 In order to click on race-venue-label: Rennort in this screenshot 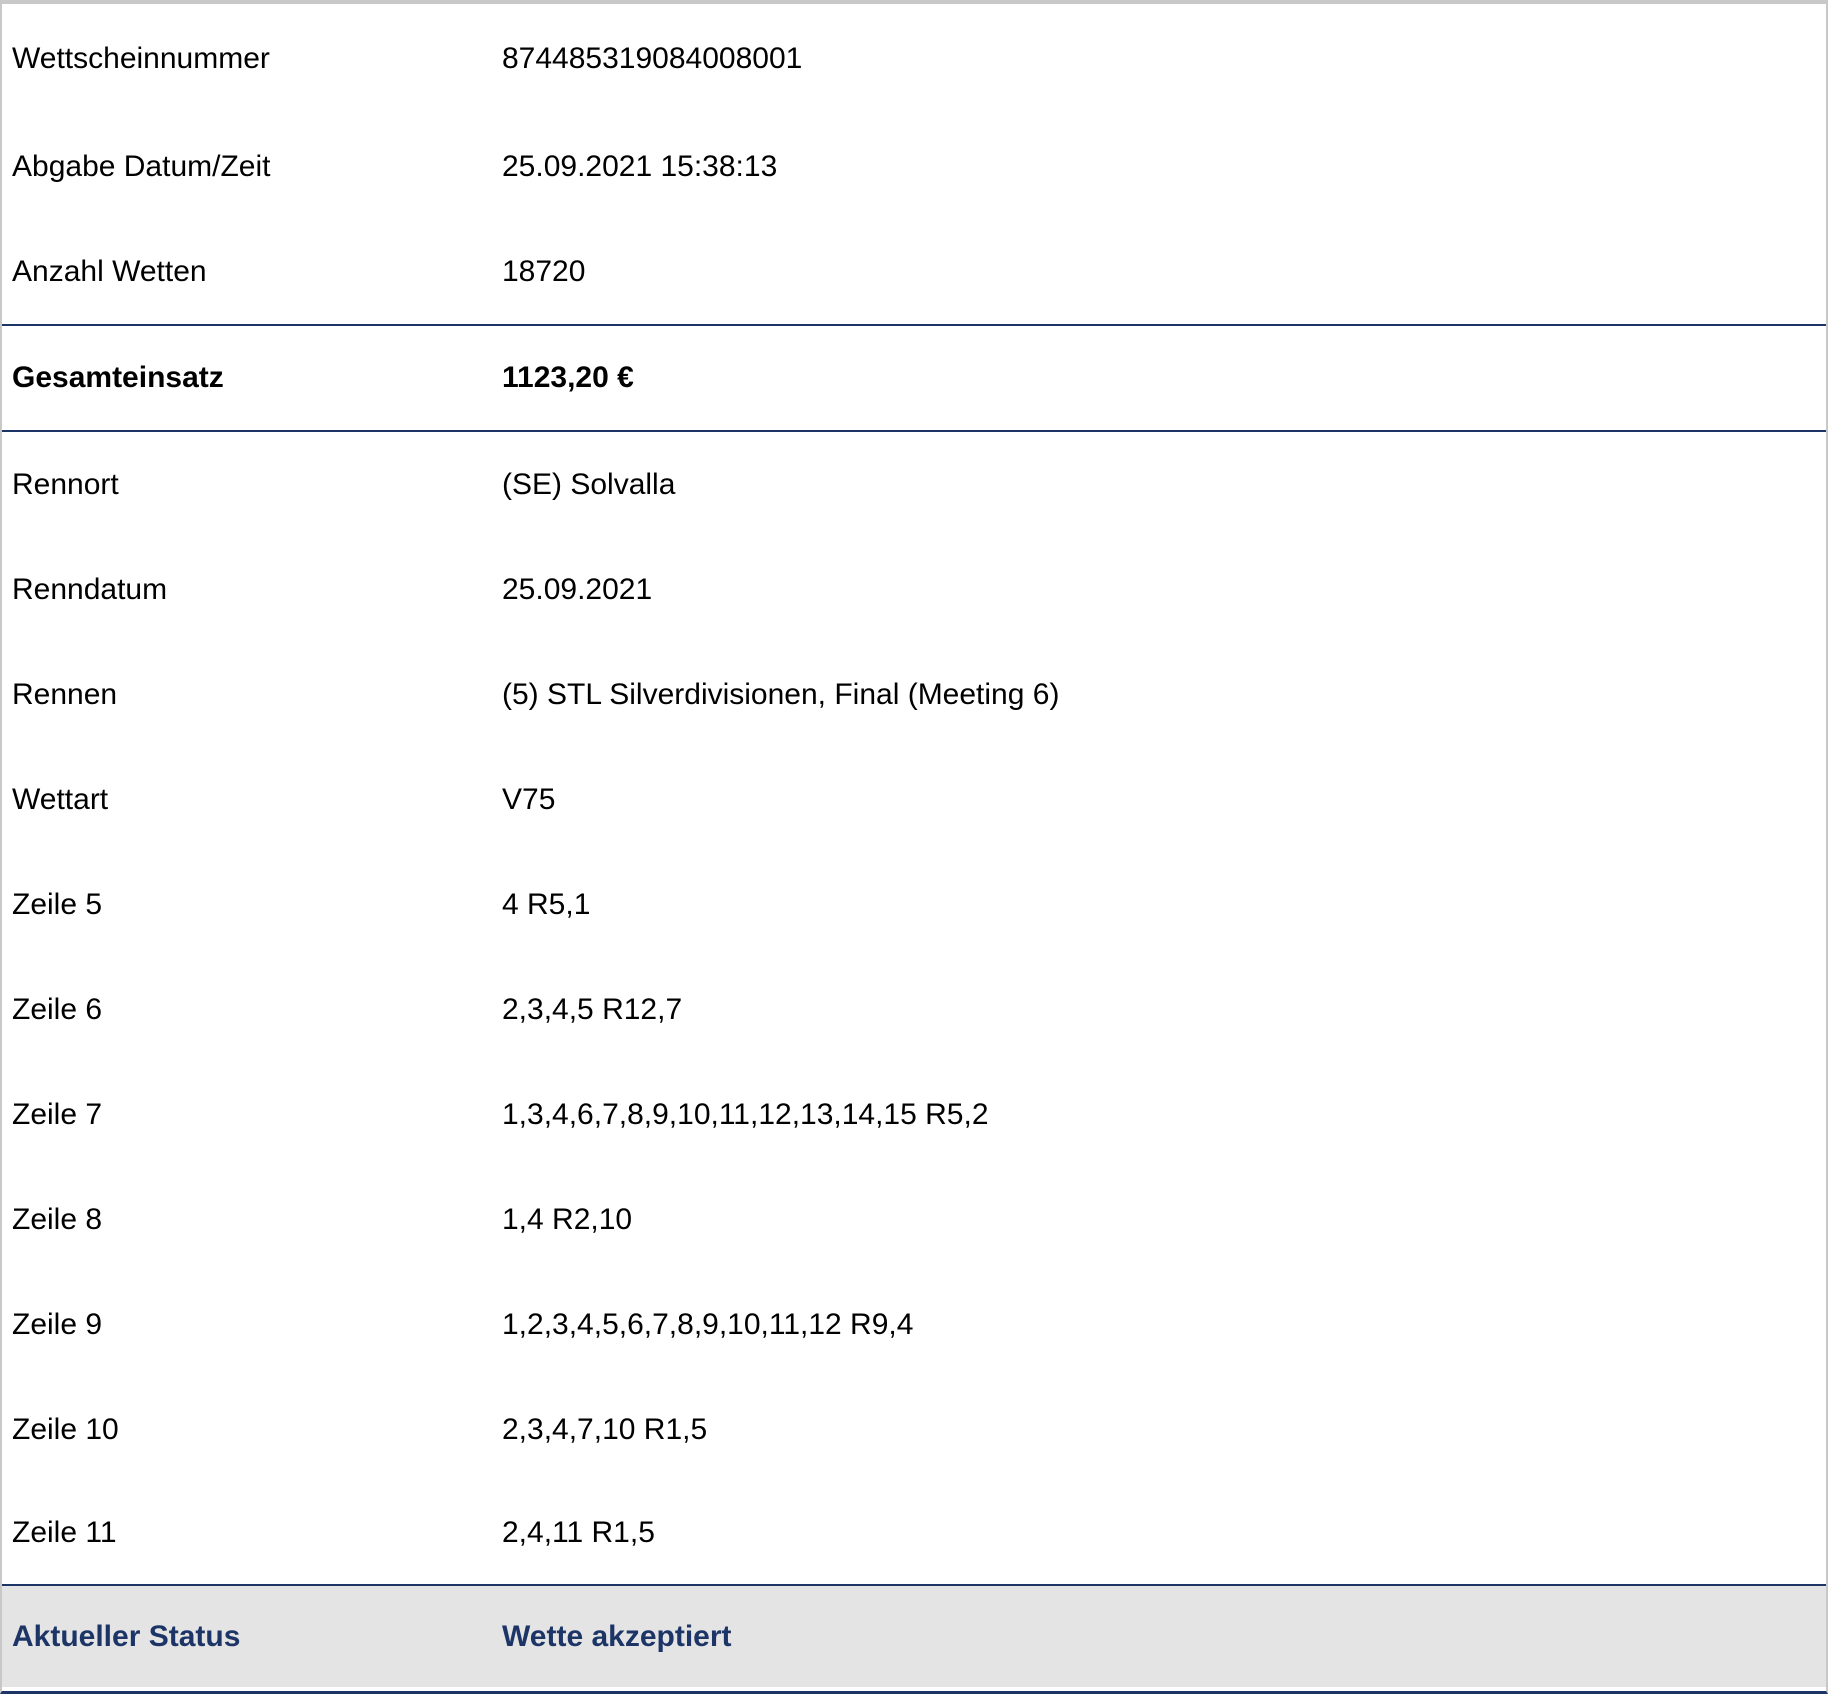, I will do `click(65, 484)`.